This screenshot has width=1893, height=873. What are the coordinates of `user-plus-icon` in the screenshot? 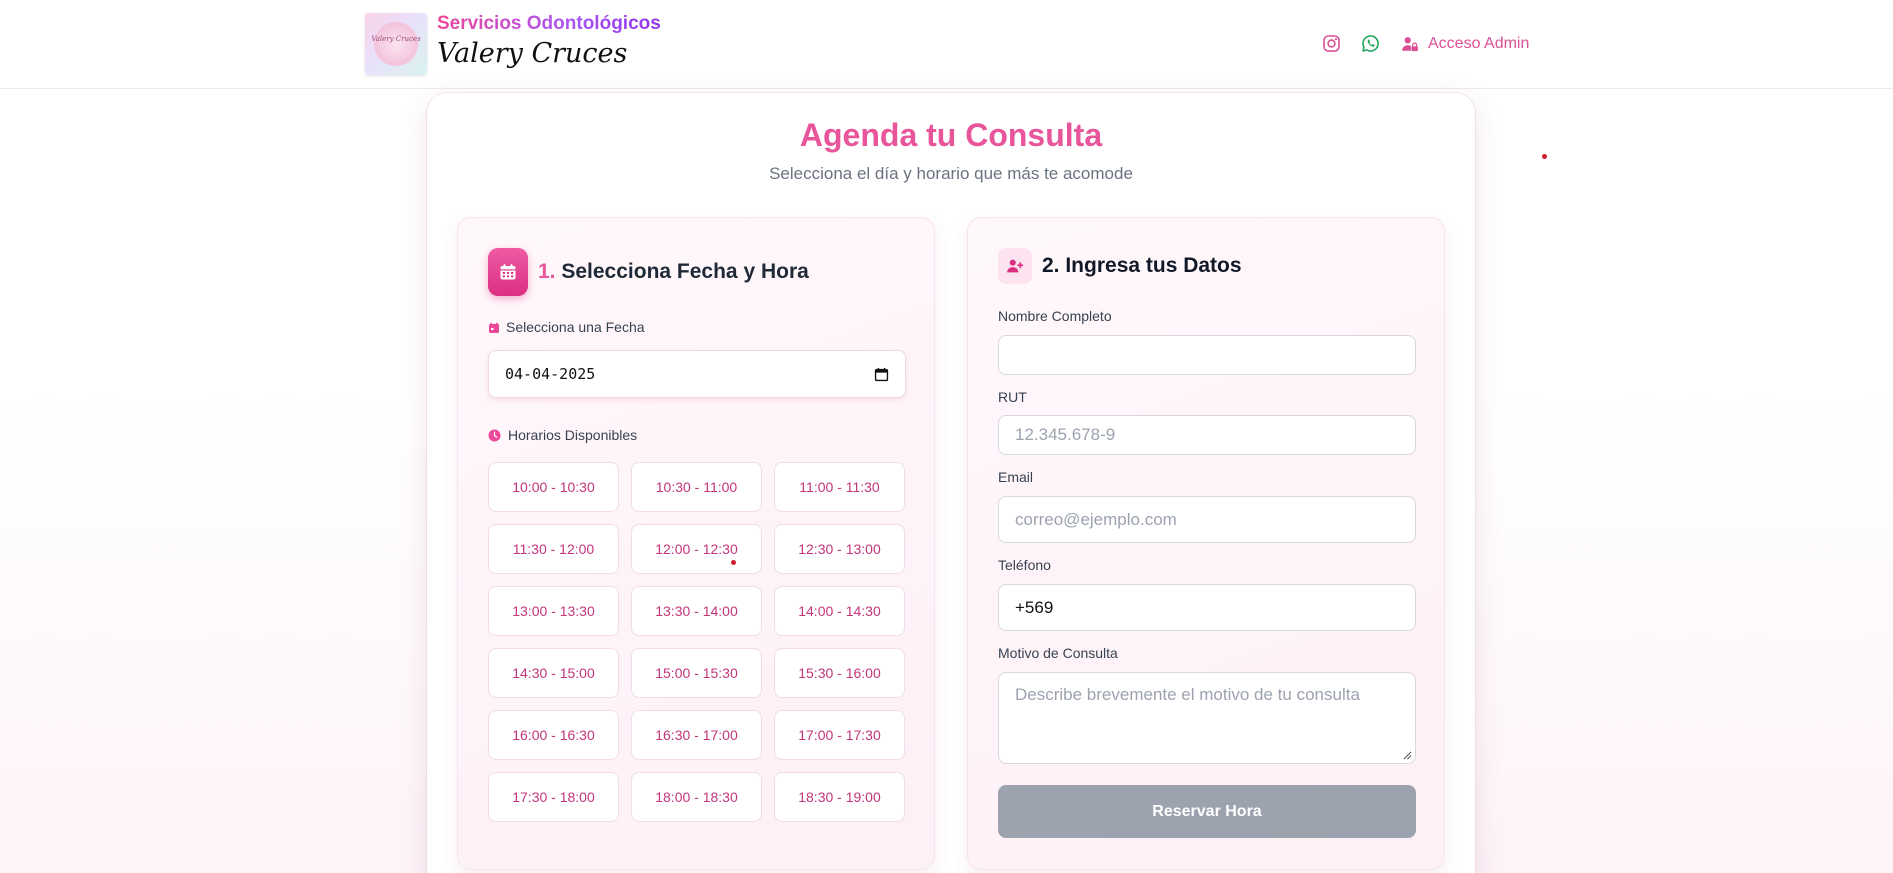 It's located at (1015, 266).